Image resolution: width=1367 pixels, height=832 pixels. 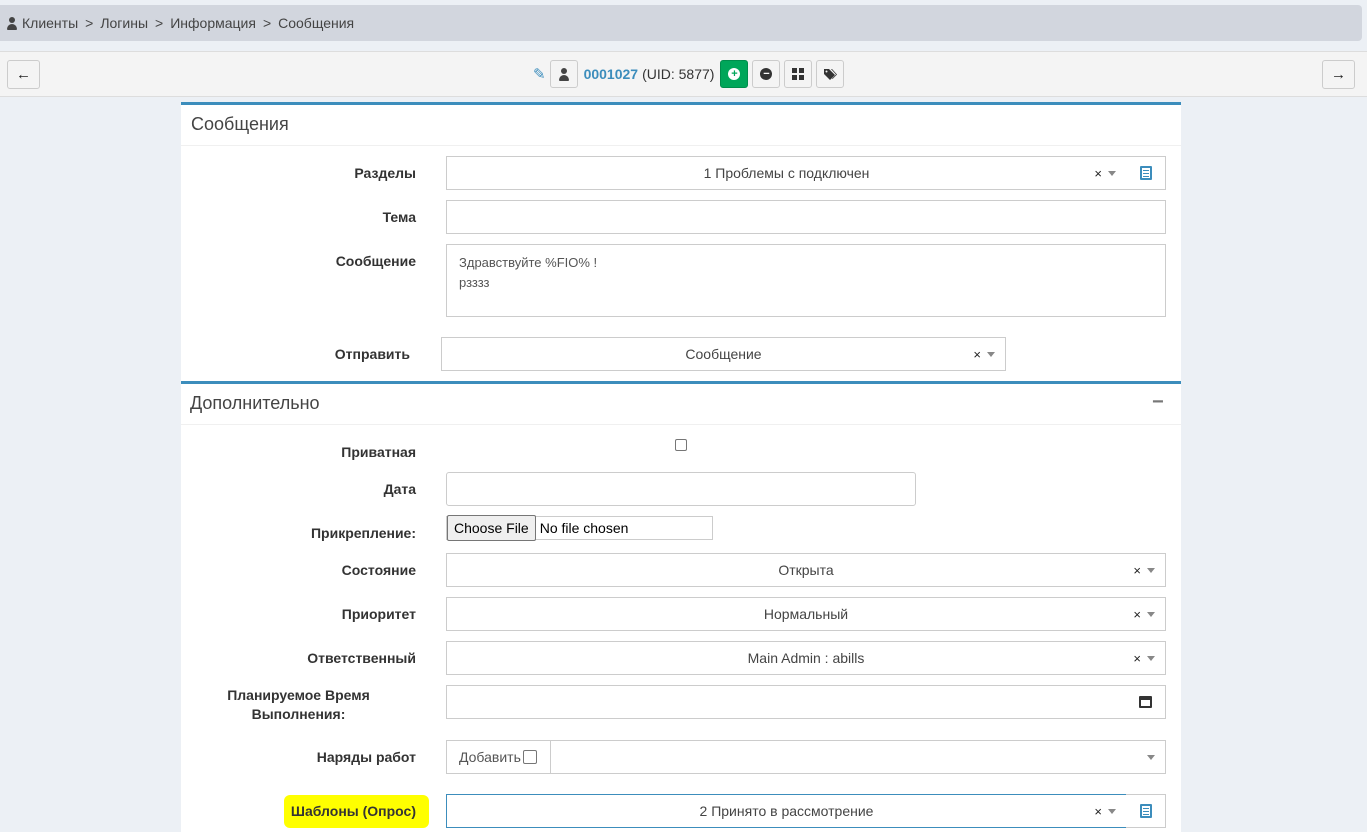 What do you see at coordinates (539, 74) in the screenshot?
I see `pencil-icon: ✎` at bounding box center [539, 74].